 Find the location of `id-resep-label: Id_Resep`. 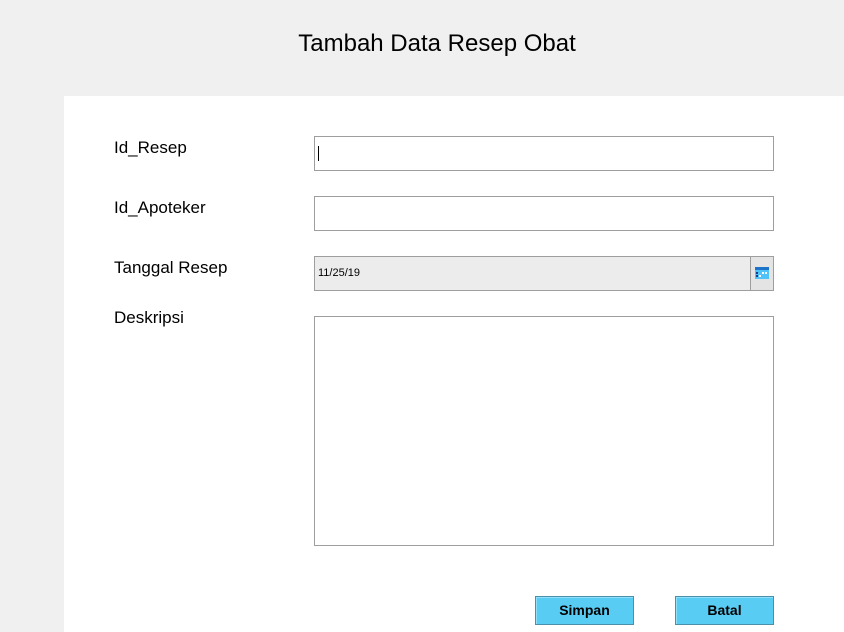

id-resep-label: Id_Resep is located at coordinates (150, 147).